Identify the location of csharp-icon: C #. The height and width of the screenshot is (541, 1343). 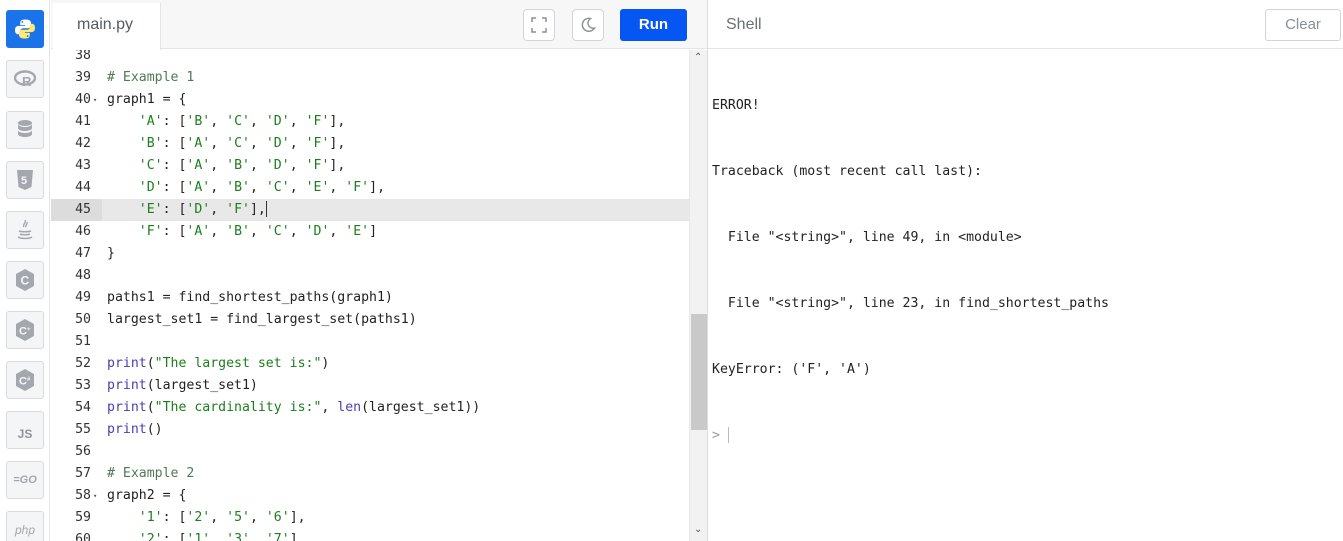
(25, 380).